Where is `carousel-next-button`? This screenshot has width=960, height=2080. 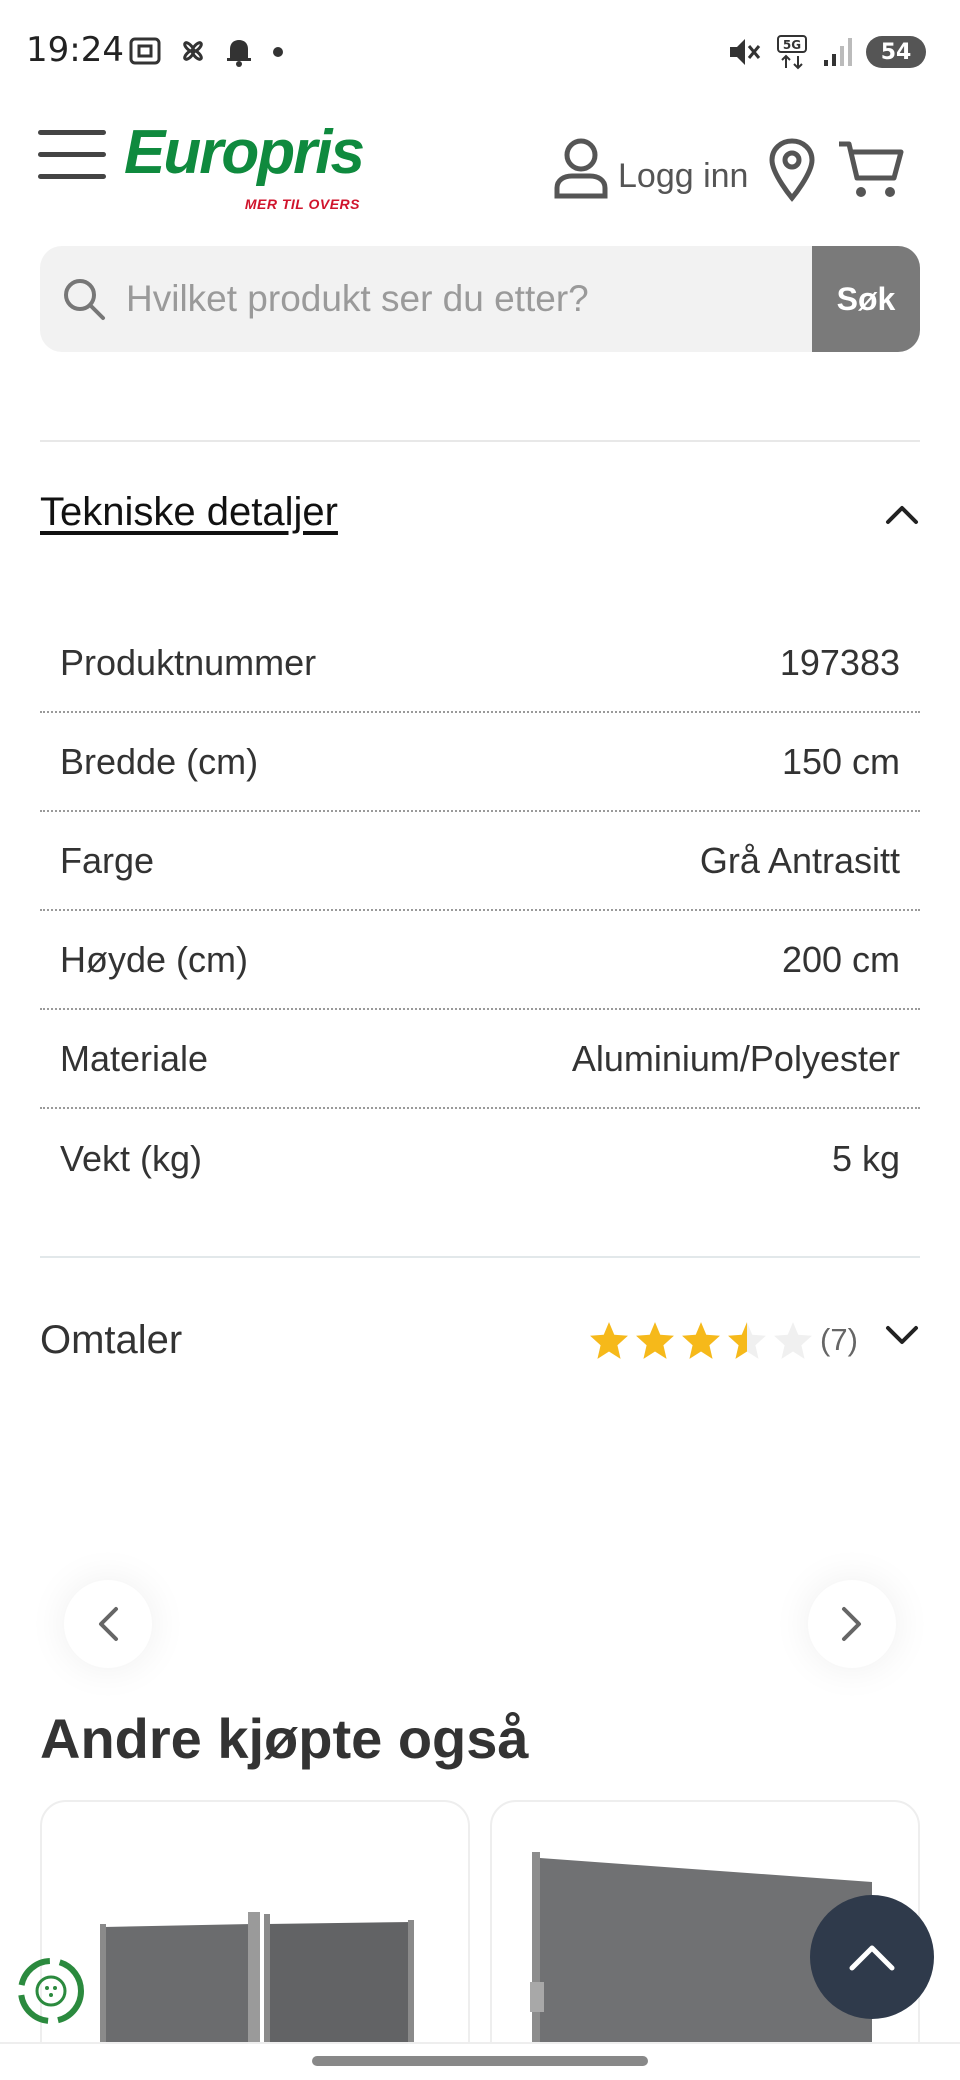
carousel-next-button is located at coordinates (852, 1624).